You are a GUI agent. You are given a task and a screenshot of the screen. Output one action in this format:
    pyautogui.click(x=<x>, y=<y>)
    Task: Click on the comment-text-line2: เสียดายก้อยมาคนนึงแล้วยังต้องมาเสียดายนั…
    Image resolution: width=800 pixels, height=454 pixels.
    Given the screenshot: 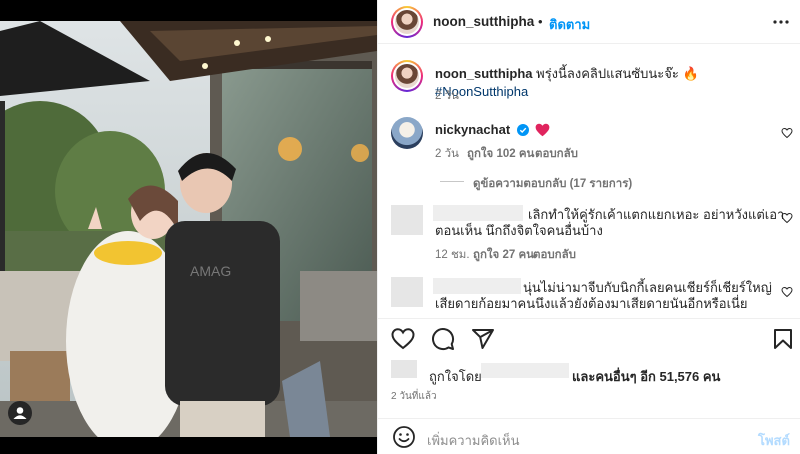 What is the action you would take?
    pyautogui.click(x=591, y=303)
    